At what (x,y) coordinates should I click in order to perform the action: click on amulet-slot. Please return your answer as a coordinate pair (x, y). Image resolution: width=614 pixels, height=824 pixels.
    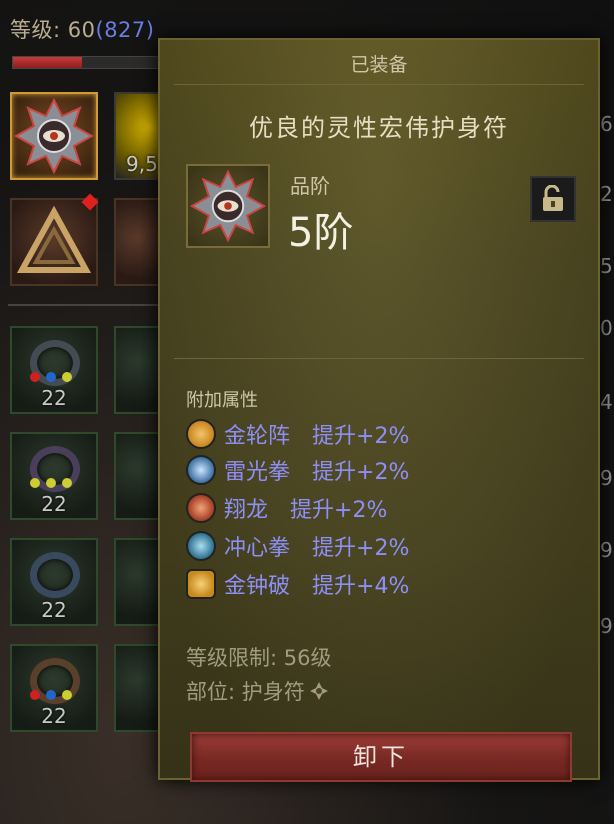
    Looking at the image, I should click on (54, 136).